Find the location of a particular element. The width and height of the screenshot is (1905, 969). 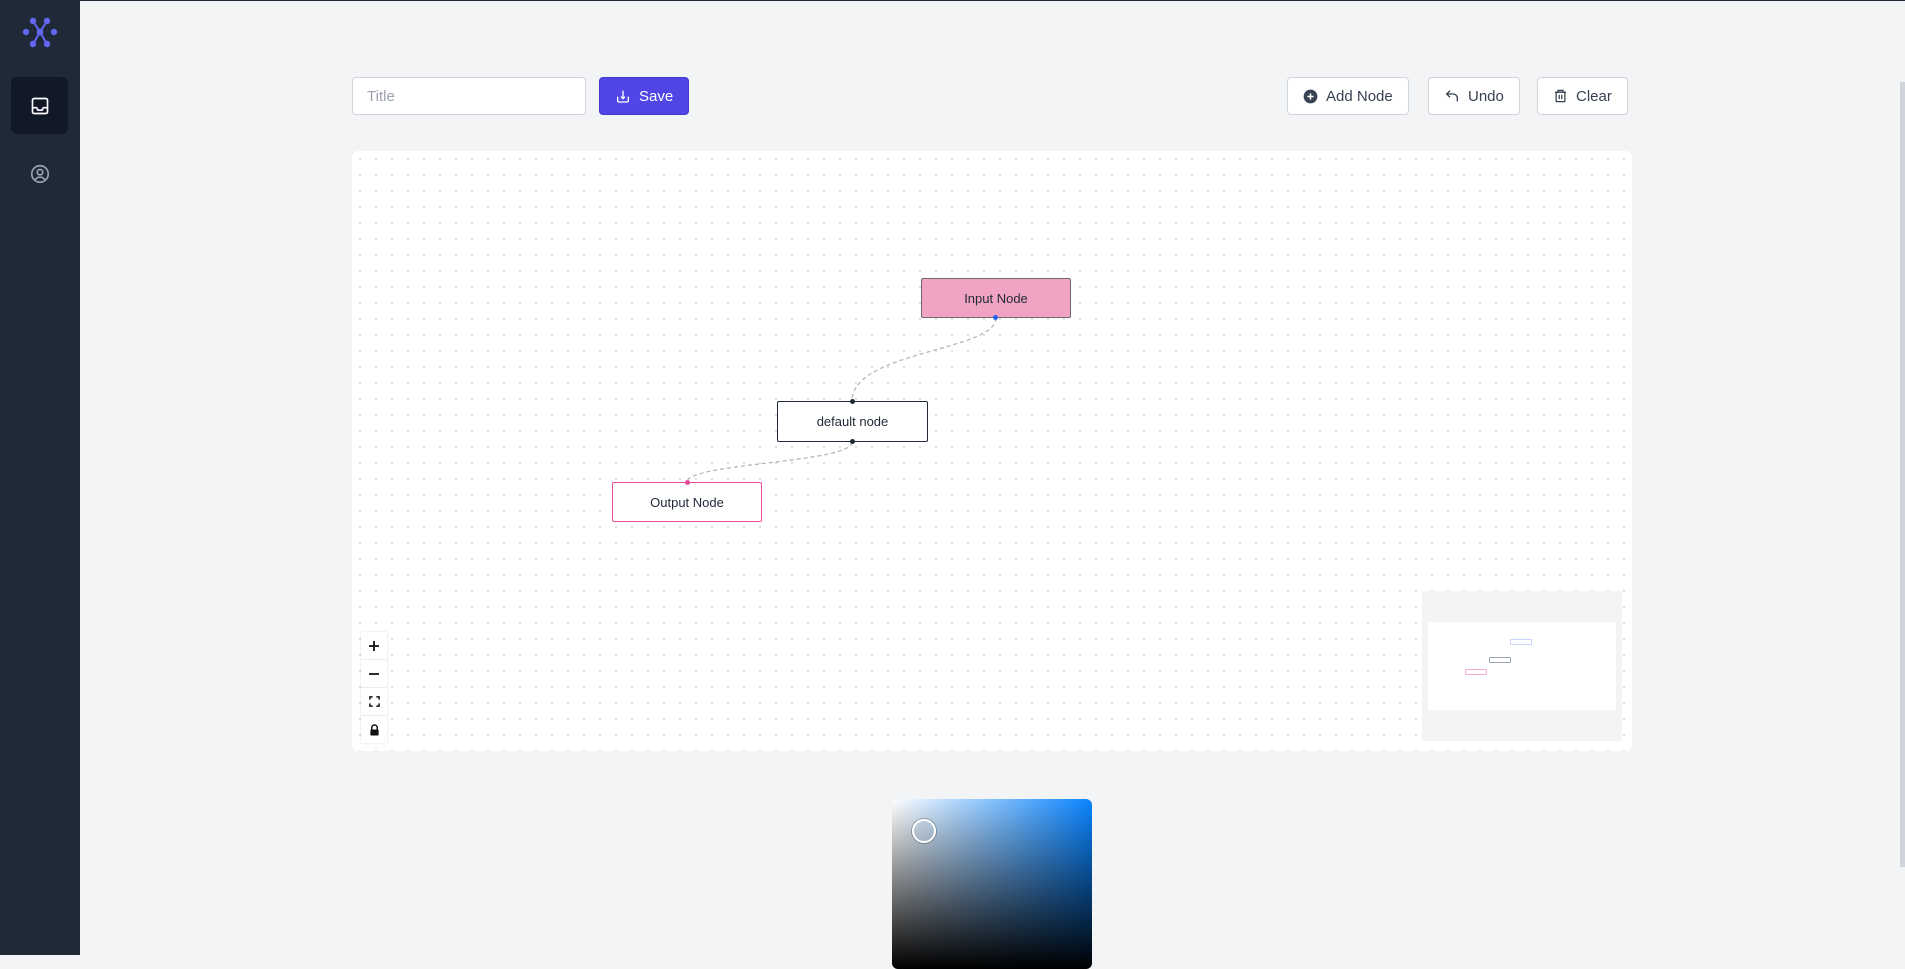

color-picker-cursor is located at coordinates (924, 831).